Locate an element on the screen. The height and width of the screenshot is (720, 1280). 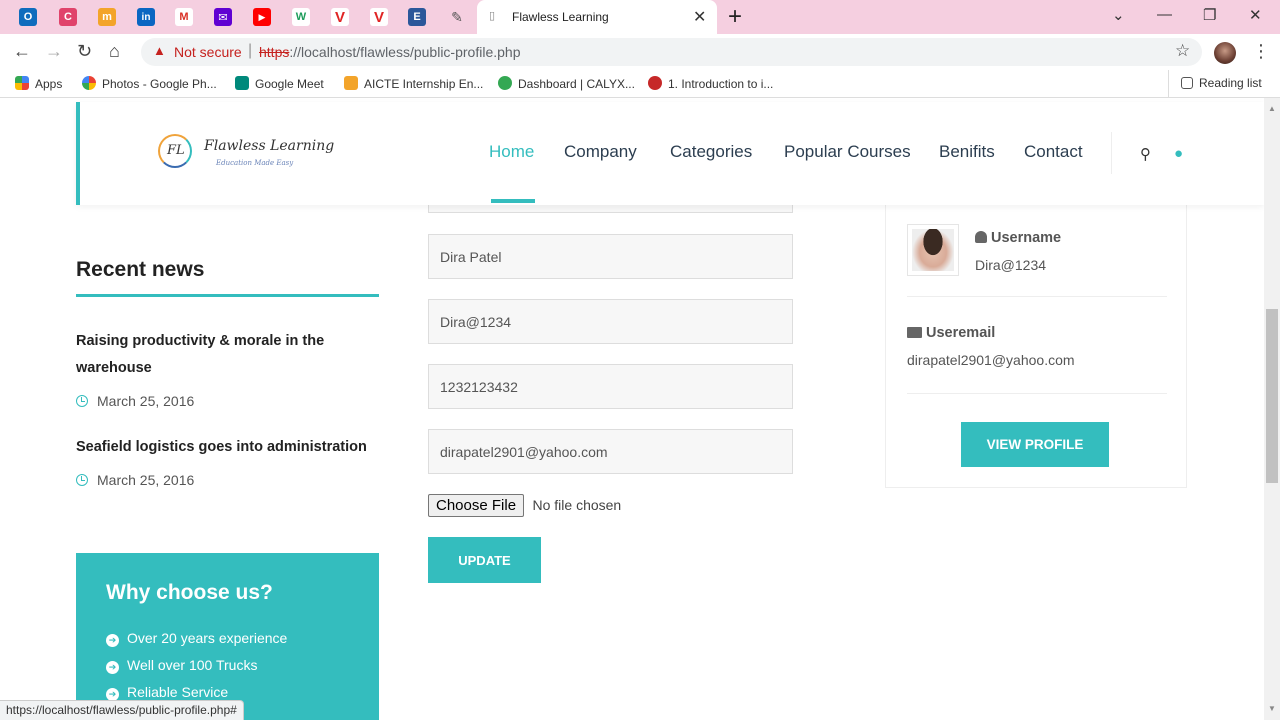
news-date: March 25, 2016 is located at coordinates (135, 480).